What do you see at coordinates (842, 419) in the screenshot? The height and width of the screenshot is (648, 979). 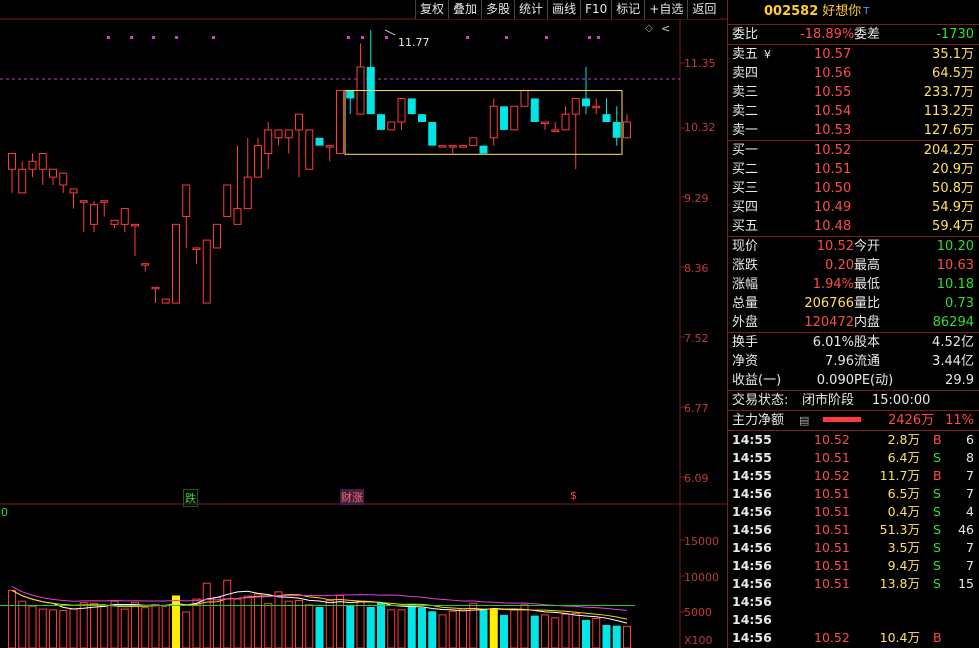 I see `main-flow-bar` at bounding box center [842, 419].